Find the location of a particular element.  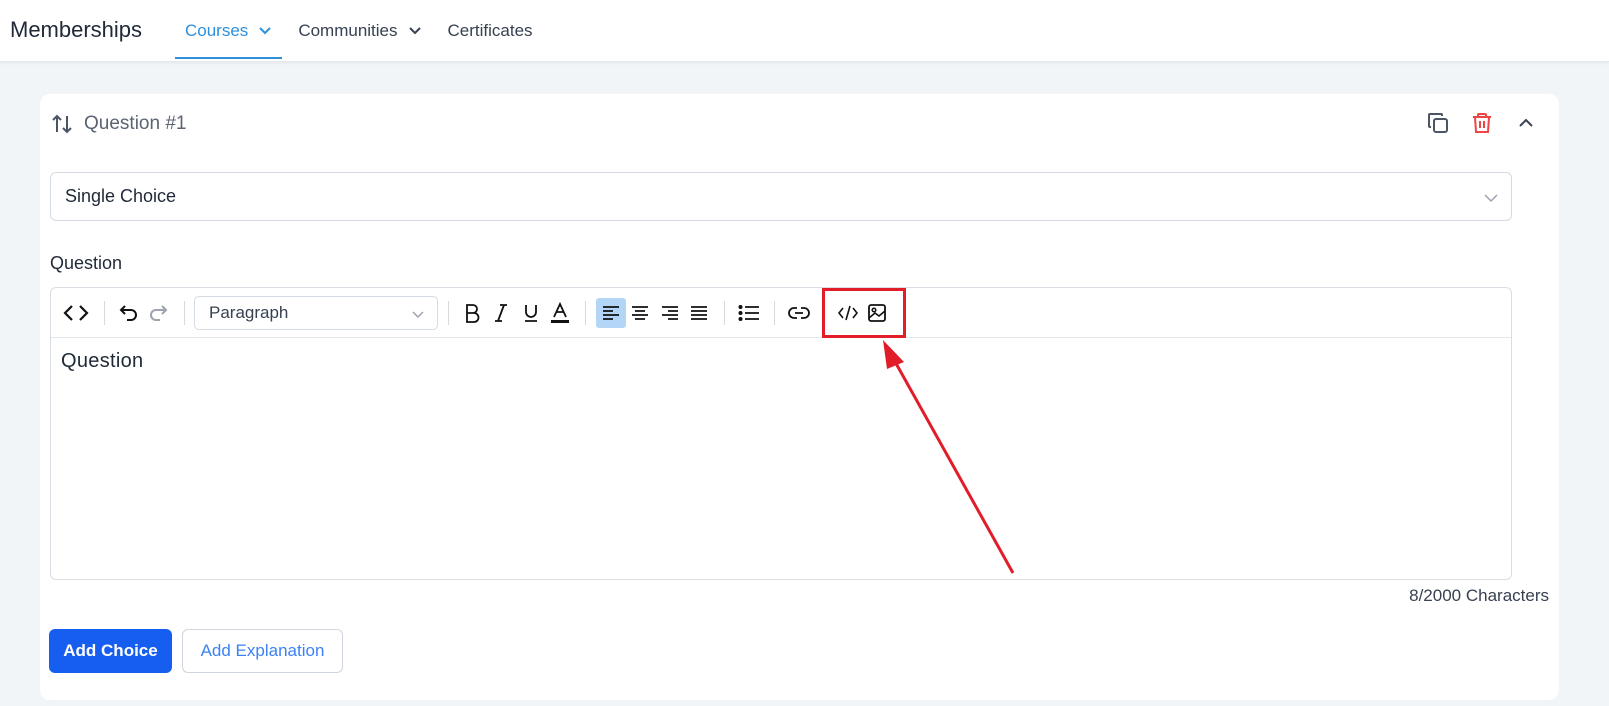

delete-button is located at coordinates (1482, 123).